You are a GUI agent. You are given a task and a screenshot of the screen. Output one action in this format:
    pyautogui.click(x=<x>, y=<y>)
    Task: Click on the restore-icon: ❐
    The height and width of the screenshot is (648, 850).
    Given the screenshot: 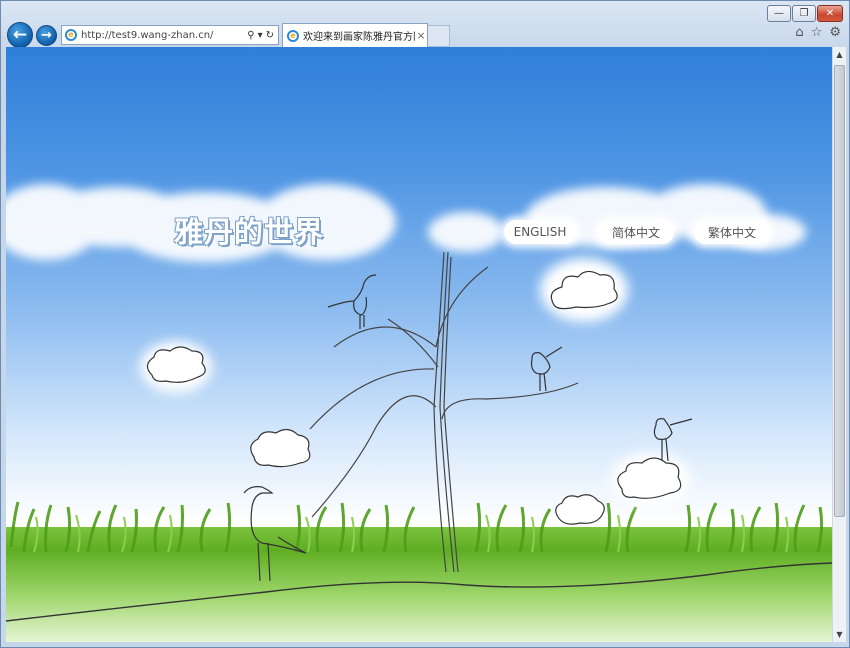 What is the action you would take?
    pyautogui.click(x=804, y=13)
    